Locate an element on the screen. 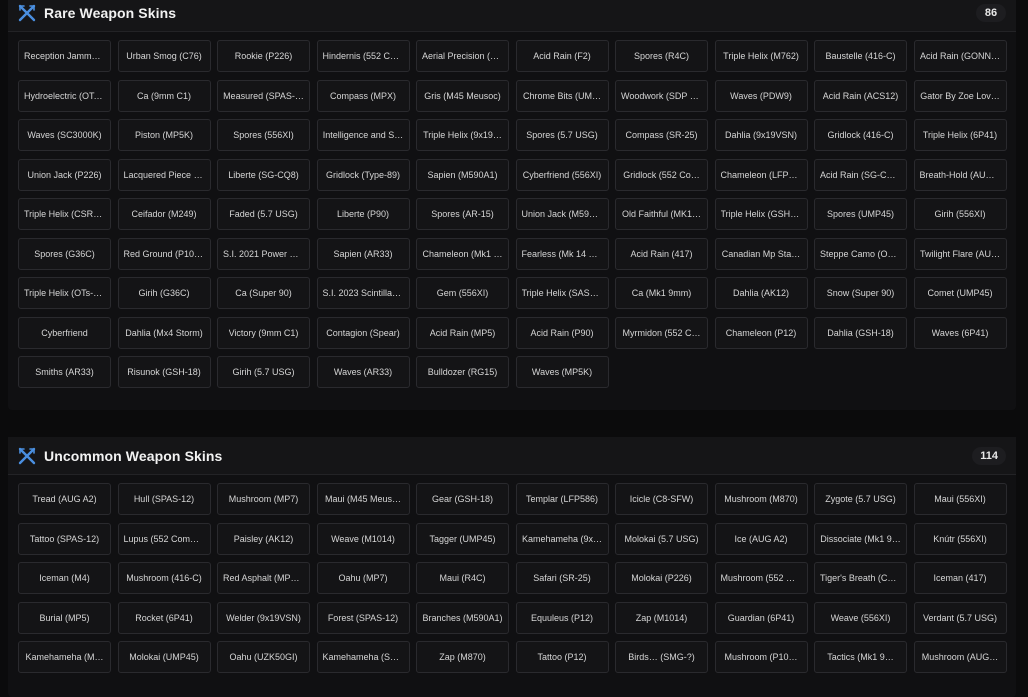 The height and width of the screenshot is (697, 1028). skin-tile: Sapien (AR33) is located at coordinates (363, 253).